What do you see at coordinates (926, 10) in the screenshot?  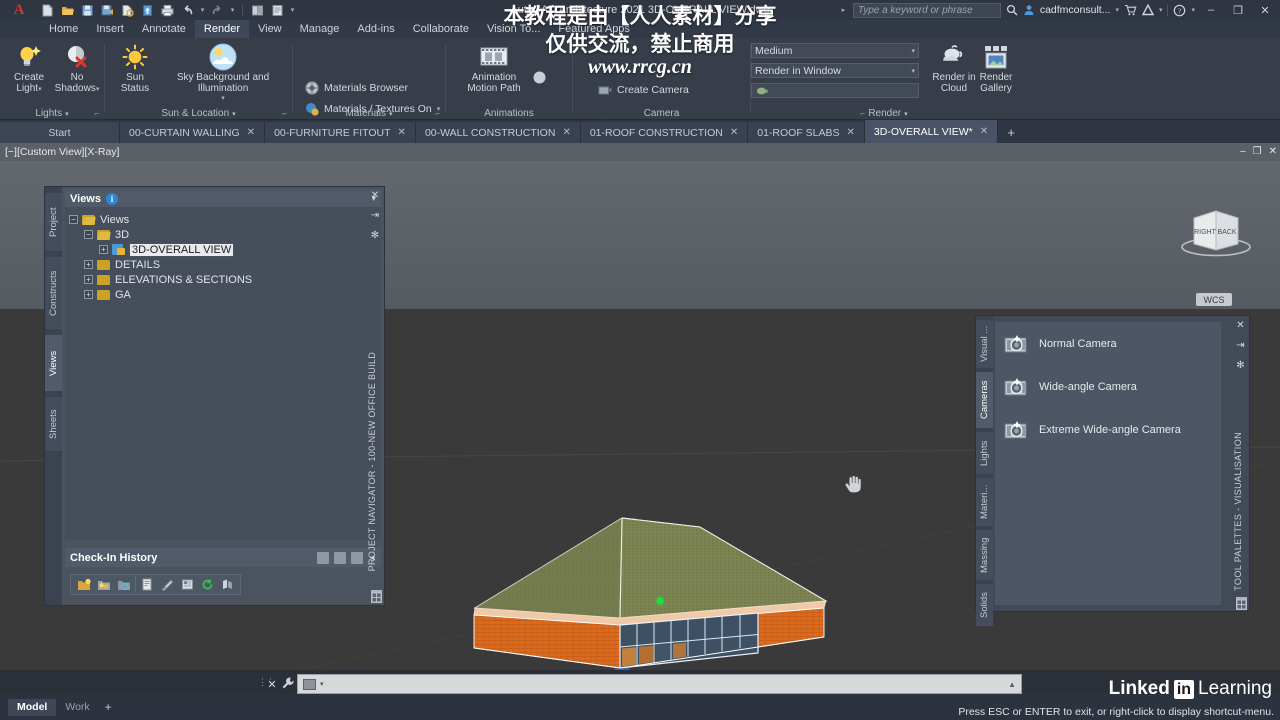 I see `search-input: Type a keyword or phrase` at bounding box center [926, 10].